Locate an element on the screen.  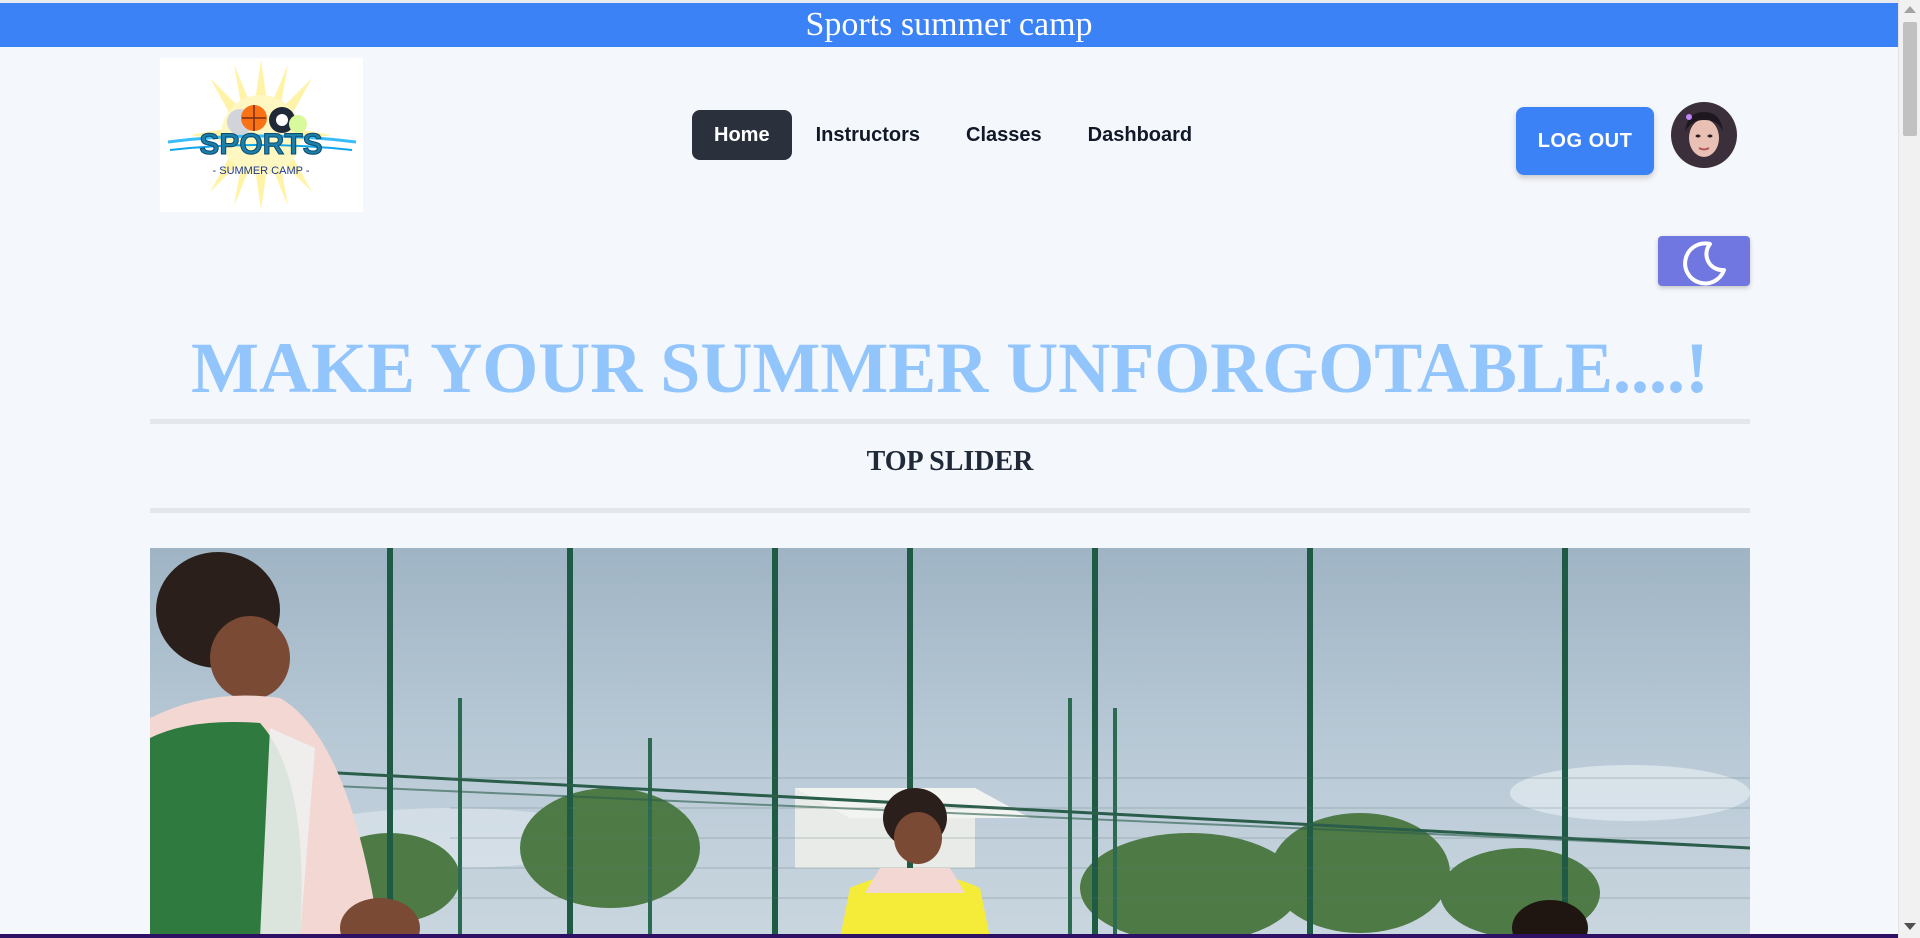
scroll-up-arrow-icon is located at coordinates (1910, 9).